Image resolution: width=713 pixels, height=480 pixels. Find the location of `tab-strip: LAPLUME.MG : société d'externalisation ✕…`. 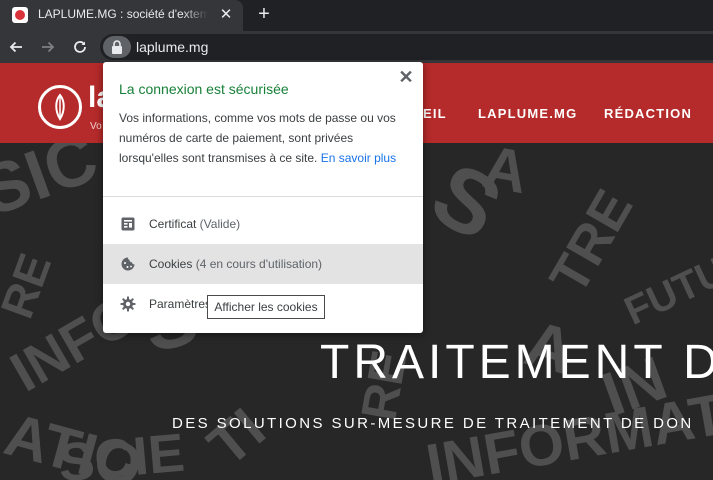

tab-strip: LAPLUME.MG : société d'externalisation ✕… is located at coordinates (356, 15).